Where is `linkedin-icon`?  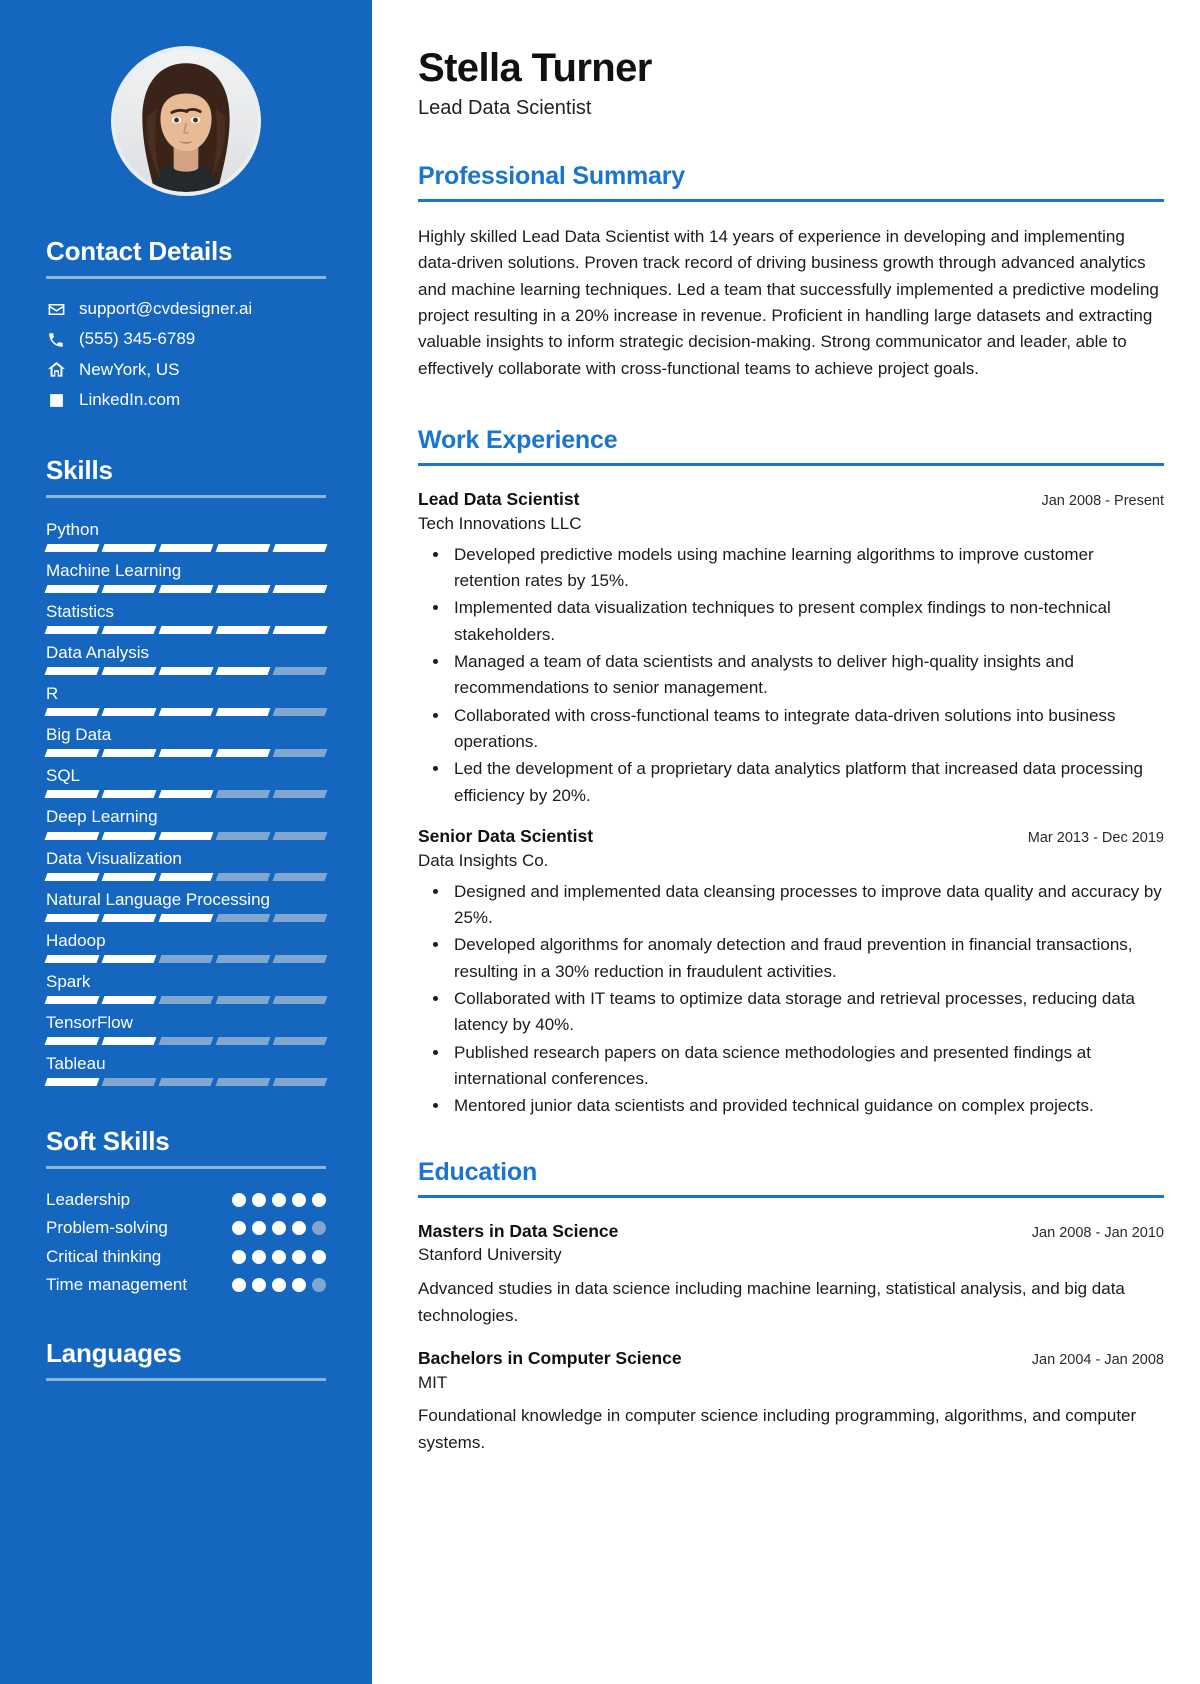 linkedin-icon is located at coordinates (56, 400).